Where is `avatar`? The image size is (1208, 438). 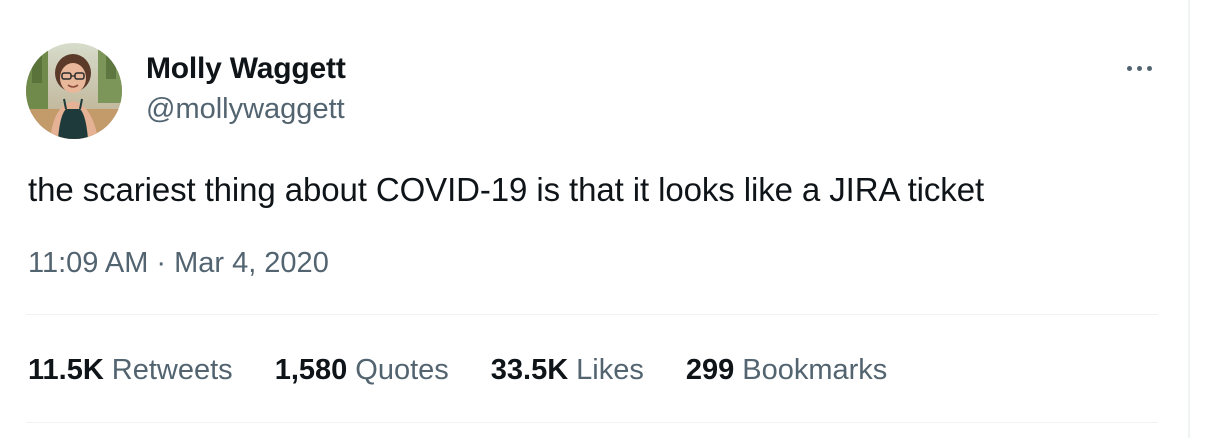
avatar is located at coordinates (74, 91).